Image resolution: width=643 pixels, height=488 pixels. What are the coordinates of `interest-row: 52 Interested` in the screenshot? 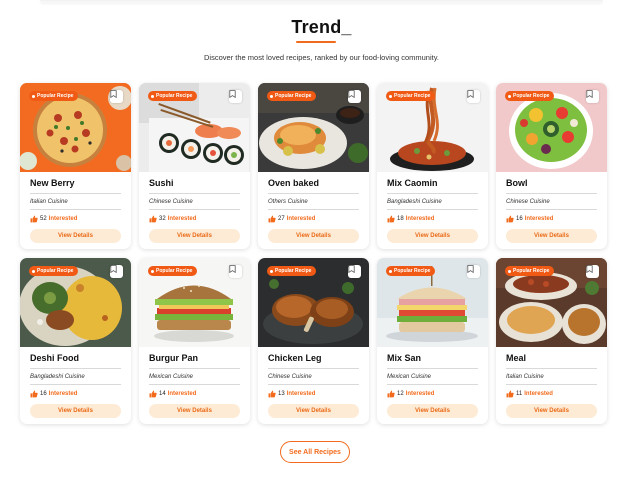 It's located at (75, 219).